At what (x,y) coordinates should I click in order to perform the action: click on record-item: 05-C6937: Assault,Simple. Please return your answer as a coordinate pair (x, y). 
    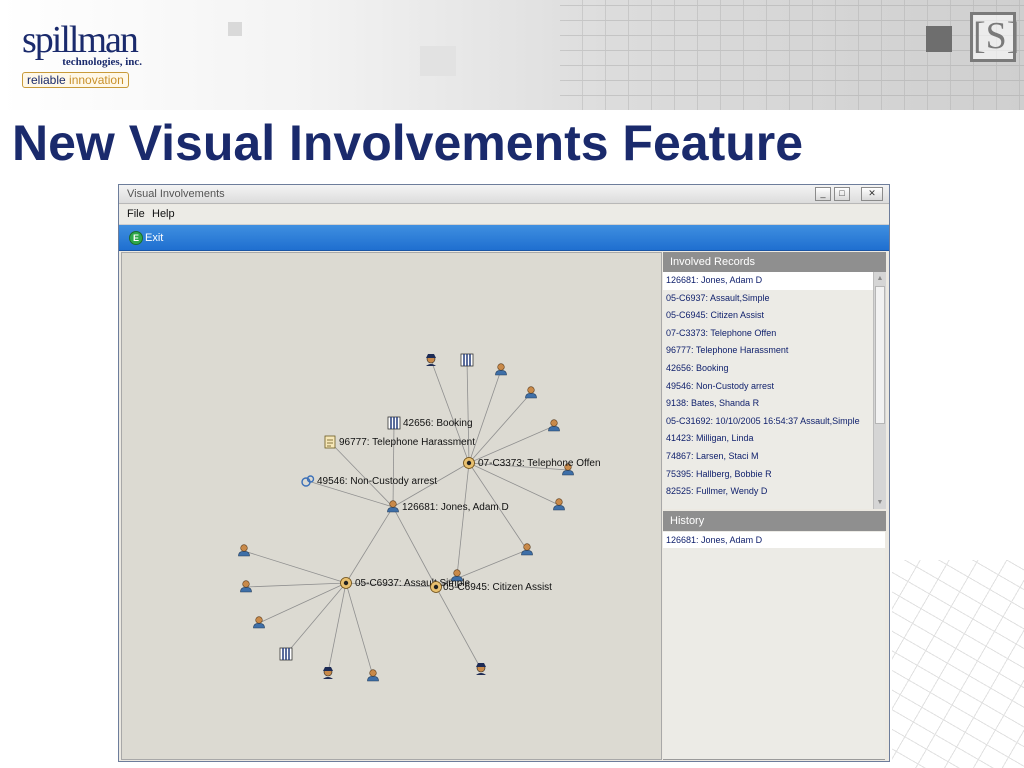
    Looking at the image, I should click on (768, 299).